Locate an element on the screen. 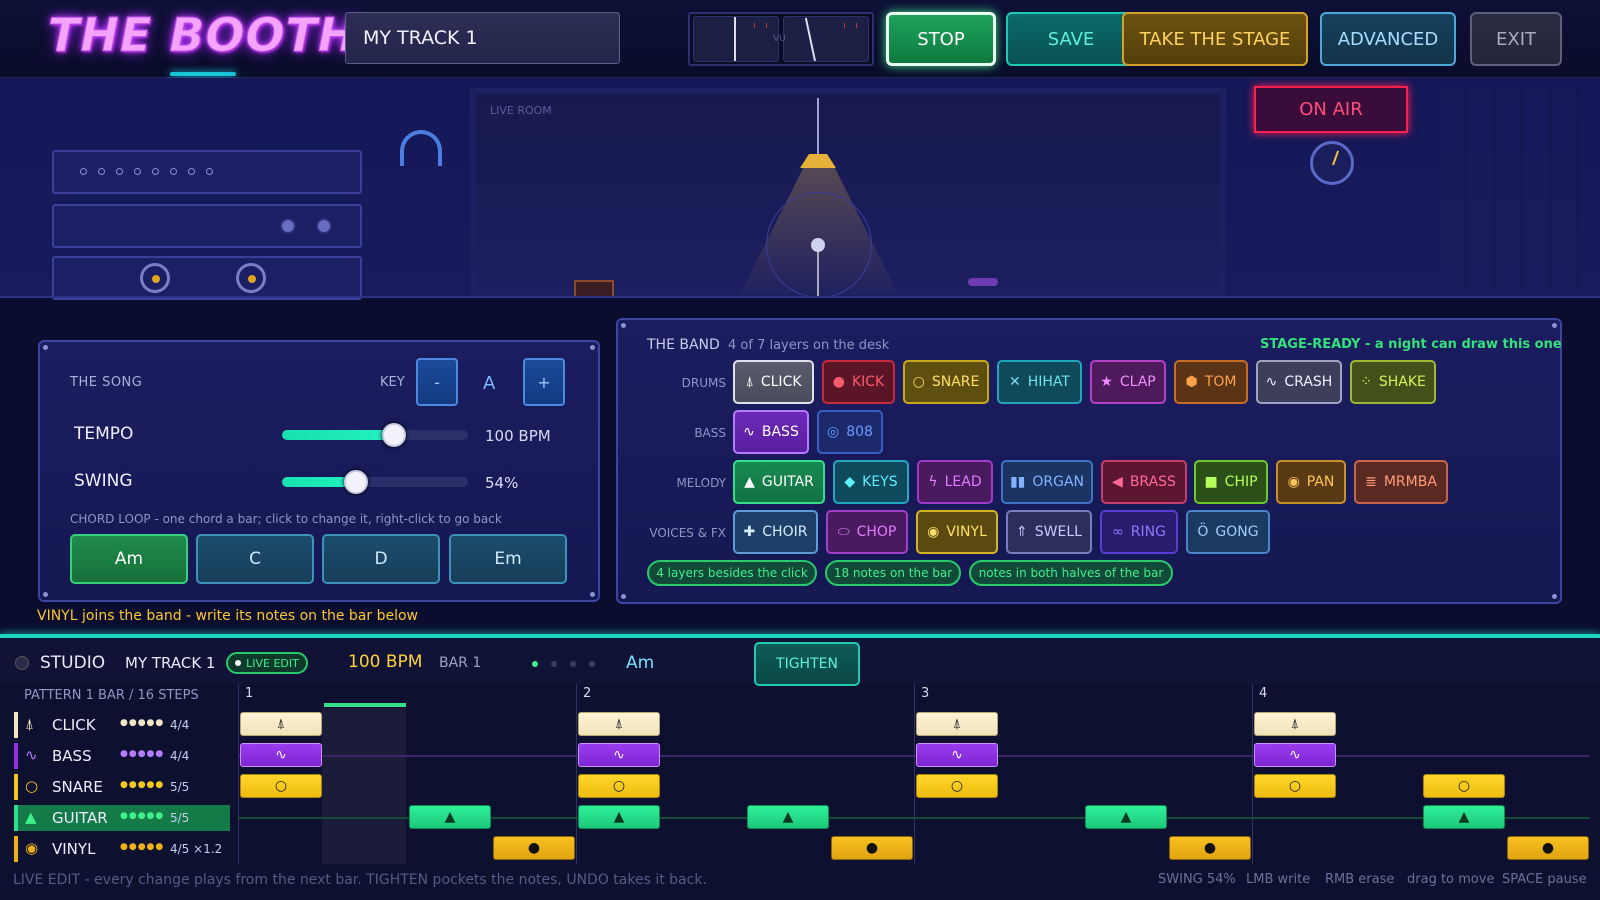  track-name-field: MY TRACK 1 is located at coordinates (482, 38).